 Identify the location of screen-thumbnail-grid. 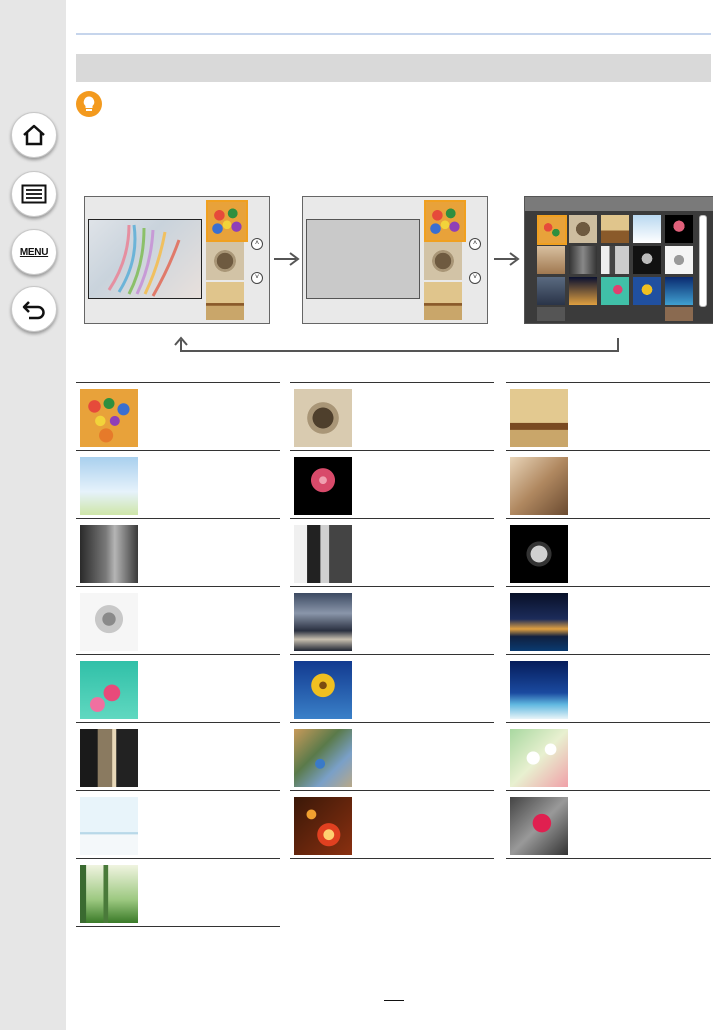
(618, 260).